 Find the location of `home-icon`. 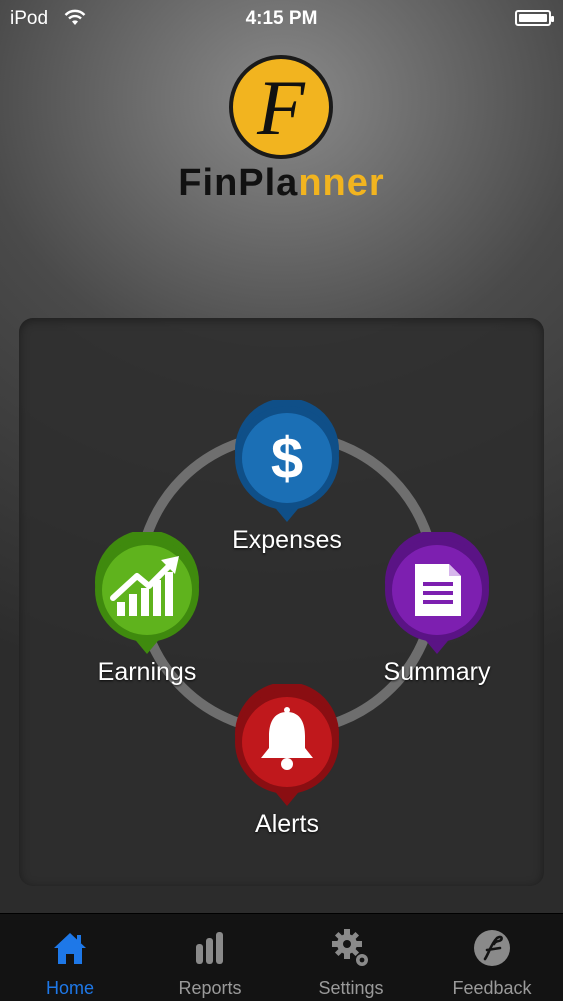

home-icon is located at coordinates (70, 948).